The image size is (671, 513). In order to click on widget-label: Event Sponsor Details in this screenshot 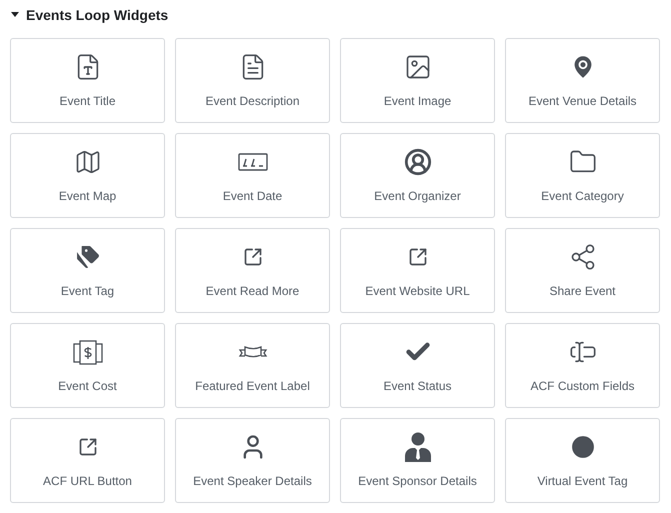, I will do `click(417, 481)`.